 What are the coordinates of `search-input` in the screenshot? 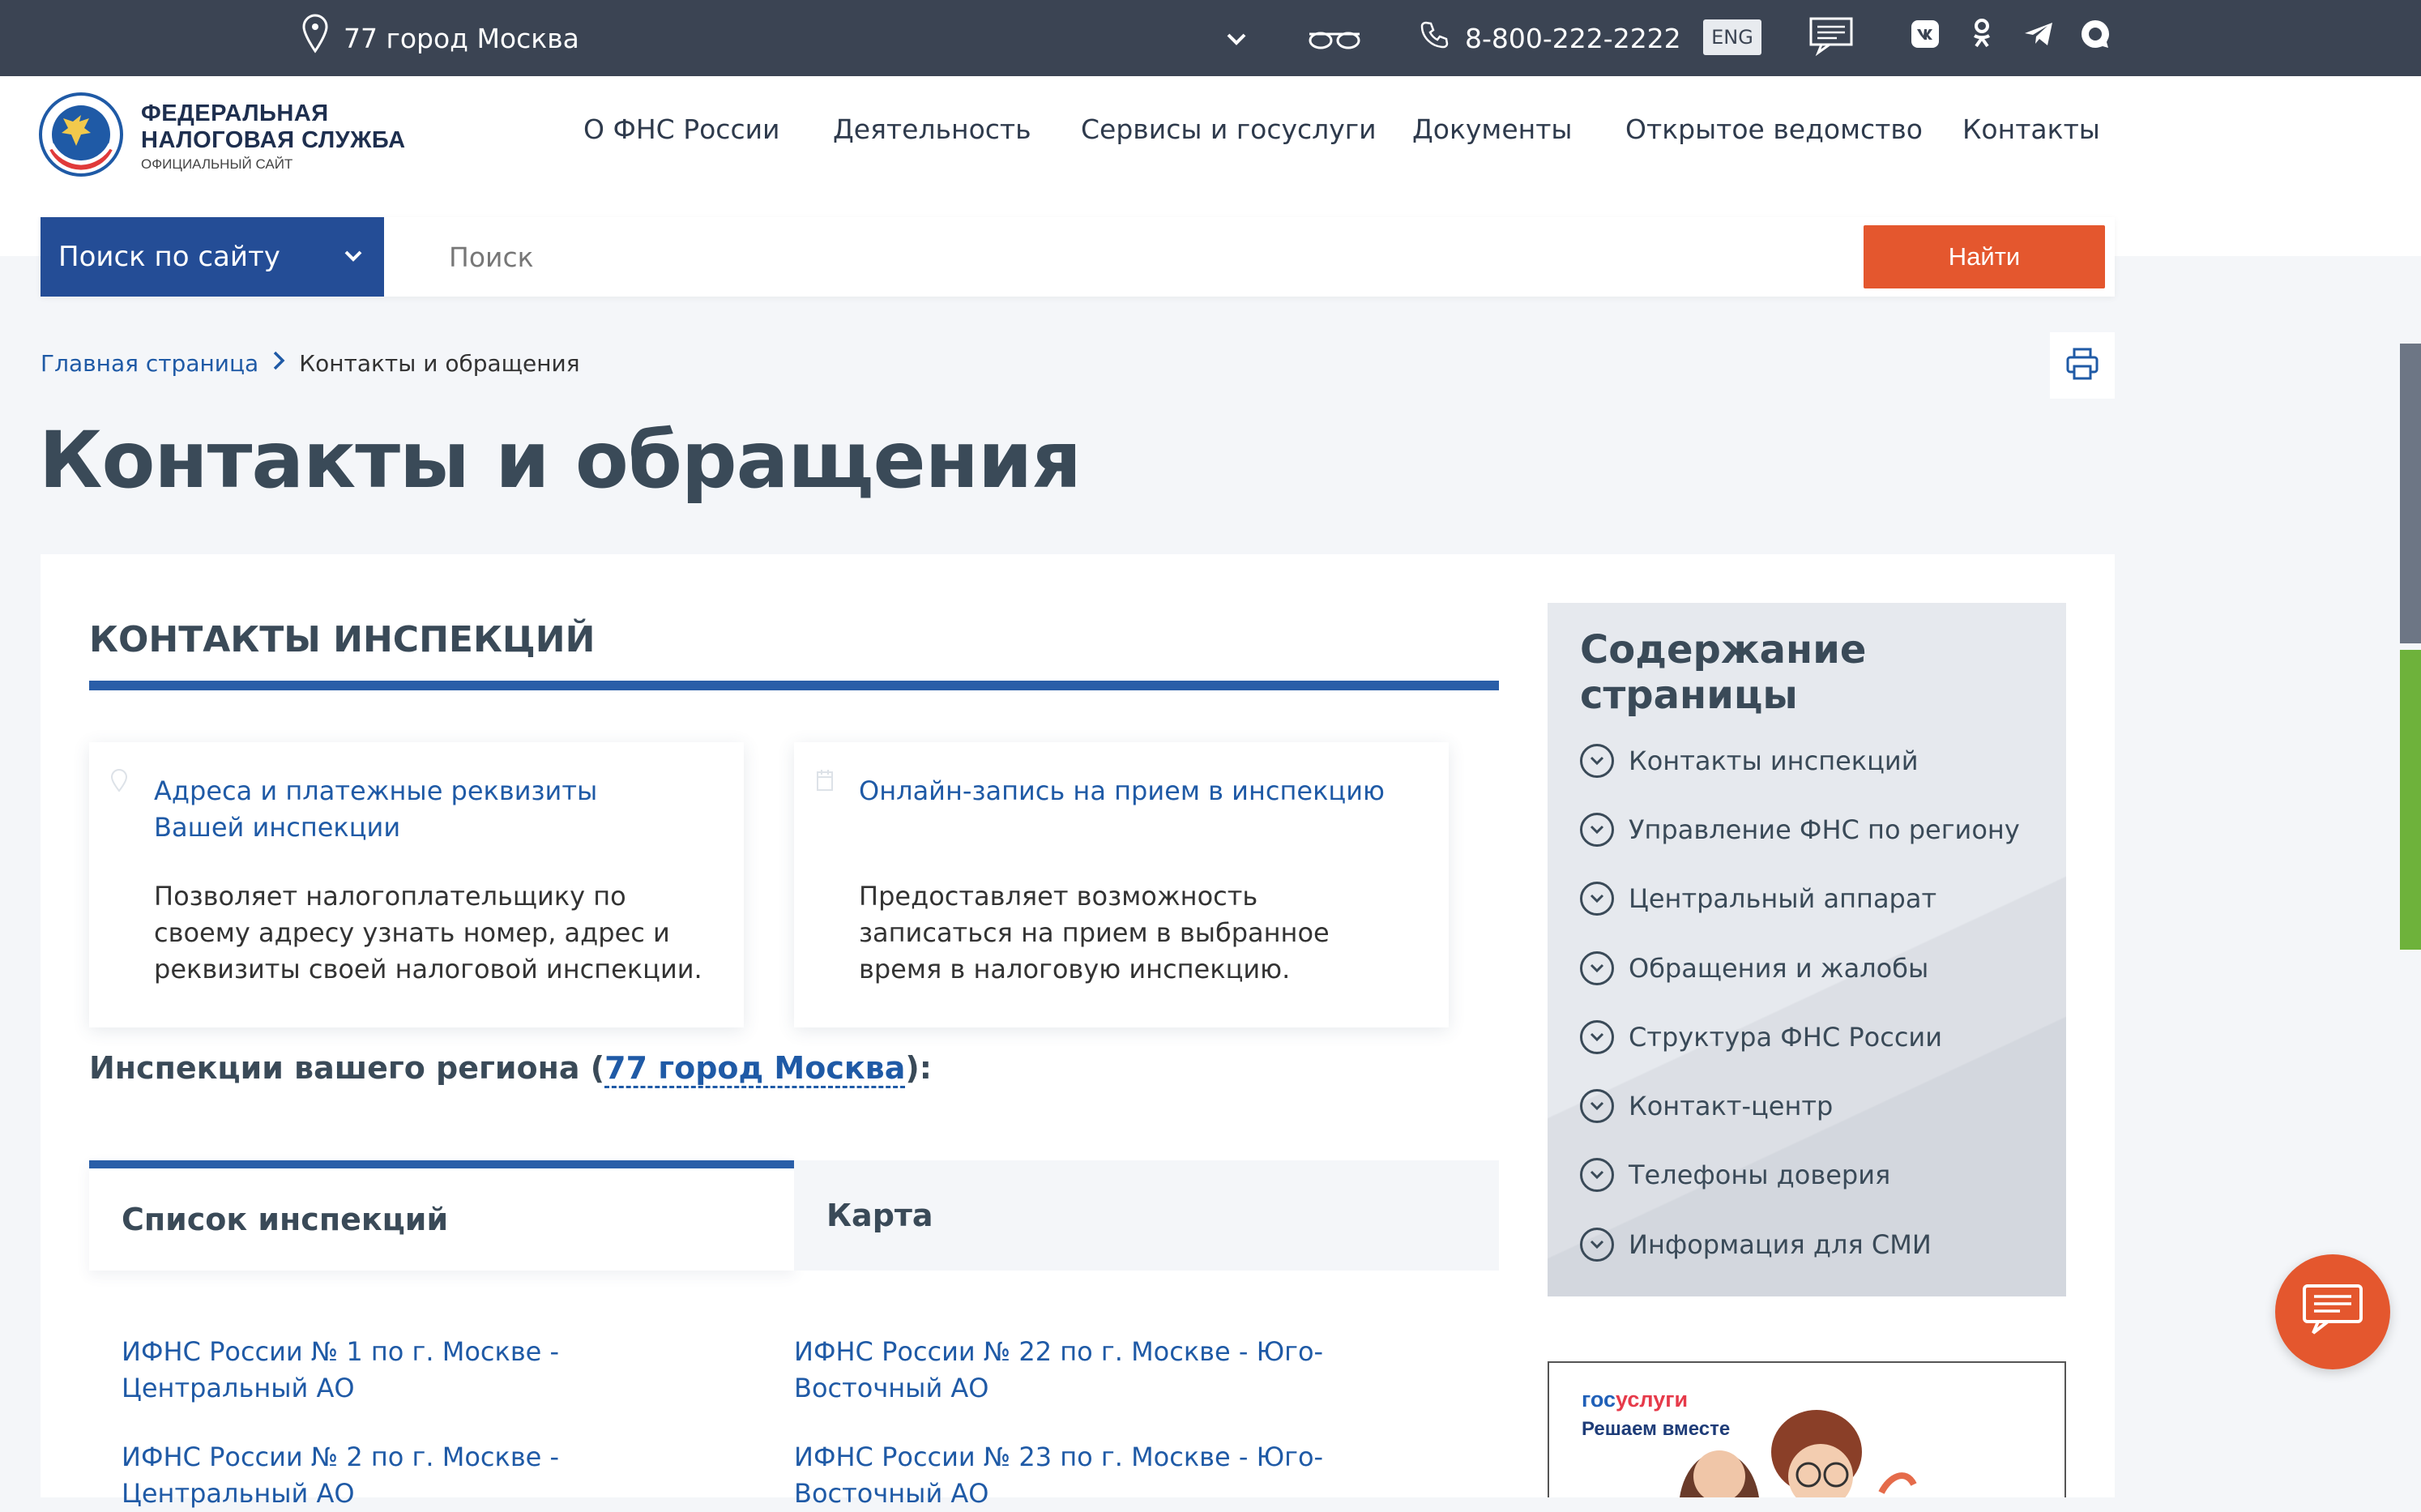 It's located at (1141, 257).